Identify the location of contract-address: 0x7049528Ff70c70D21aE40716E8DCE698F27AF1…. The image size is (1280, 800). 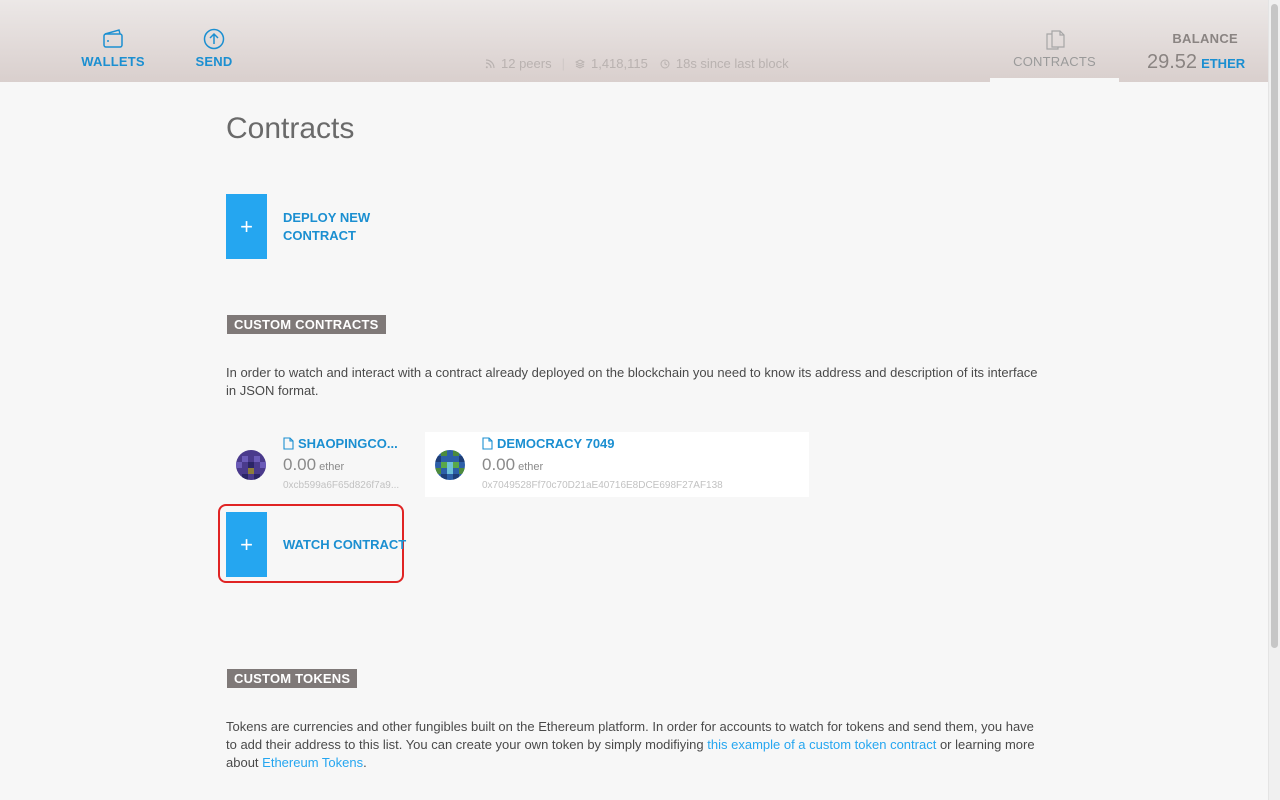
(602, 485).